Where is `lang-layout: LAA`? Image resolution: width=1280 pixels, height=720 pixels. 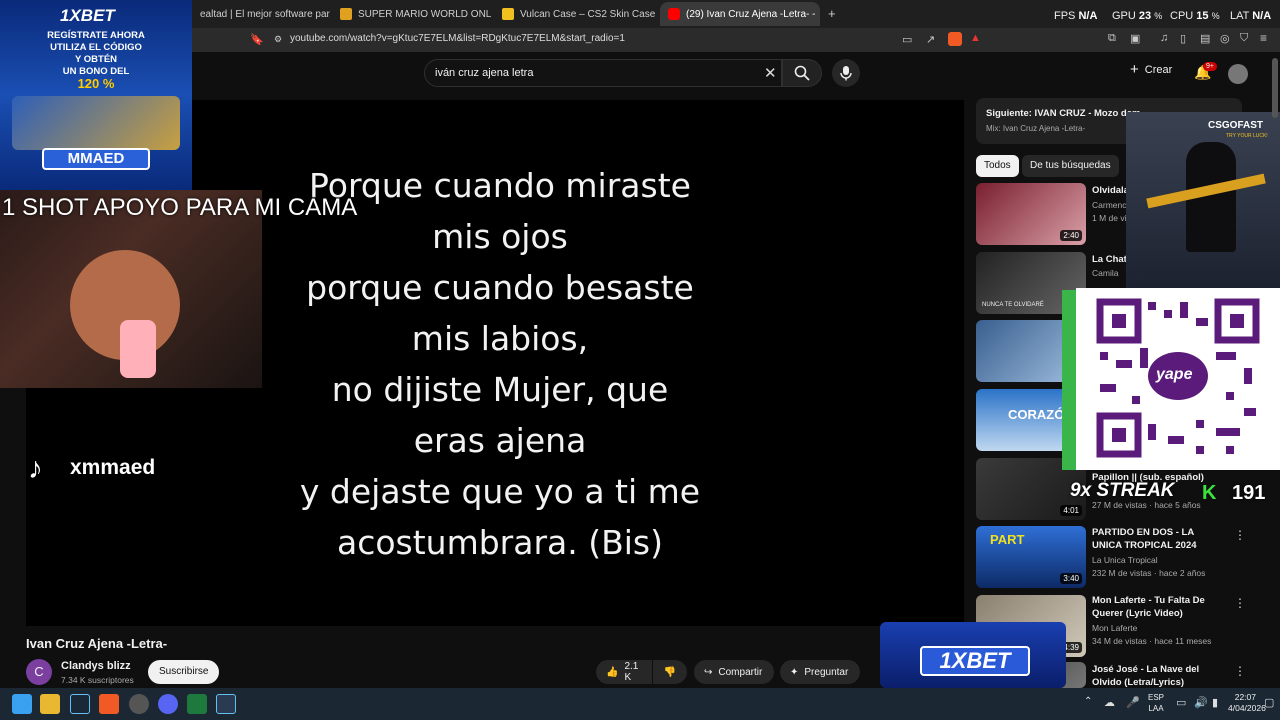
lang-layout: LAA is located at coordinates (1156, 708).